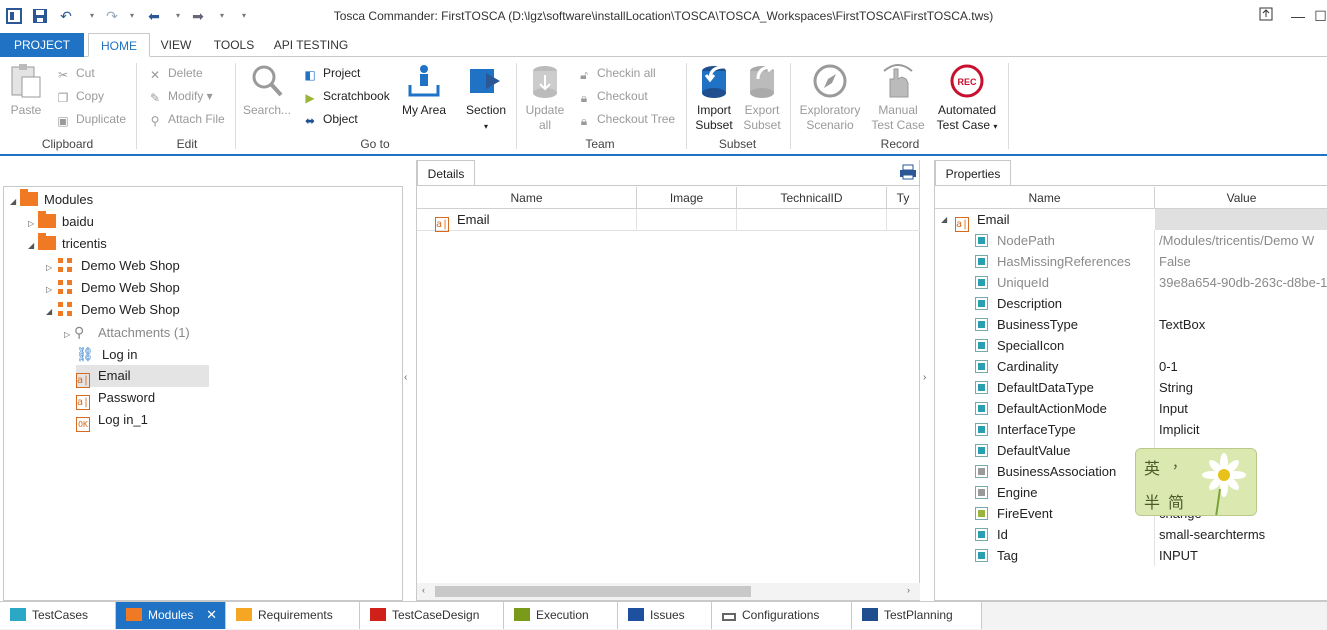  What do you see at coordinates (1131, 324) in the screenshot?
I see `property-row: BusinessType TextBox` at bounding box center [1131, 324].